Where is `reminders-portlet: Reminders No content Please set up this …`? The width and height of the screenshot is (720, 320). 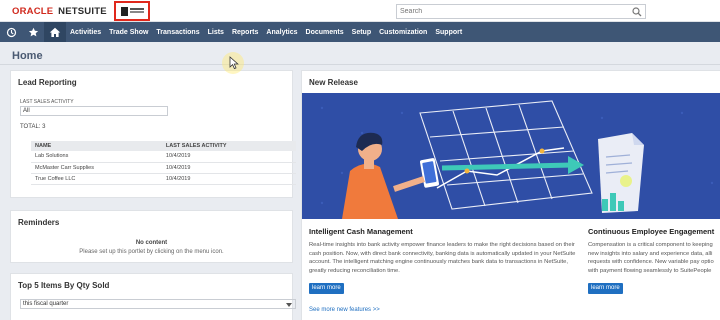 reminders-portlet: Reminders No content Please set up this … is located at coordinates (151, 236).